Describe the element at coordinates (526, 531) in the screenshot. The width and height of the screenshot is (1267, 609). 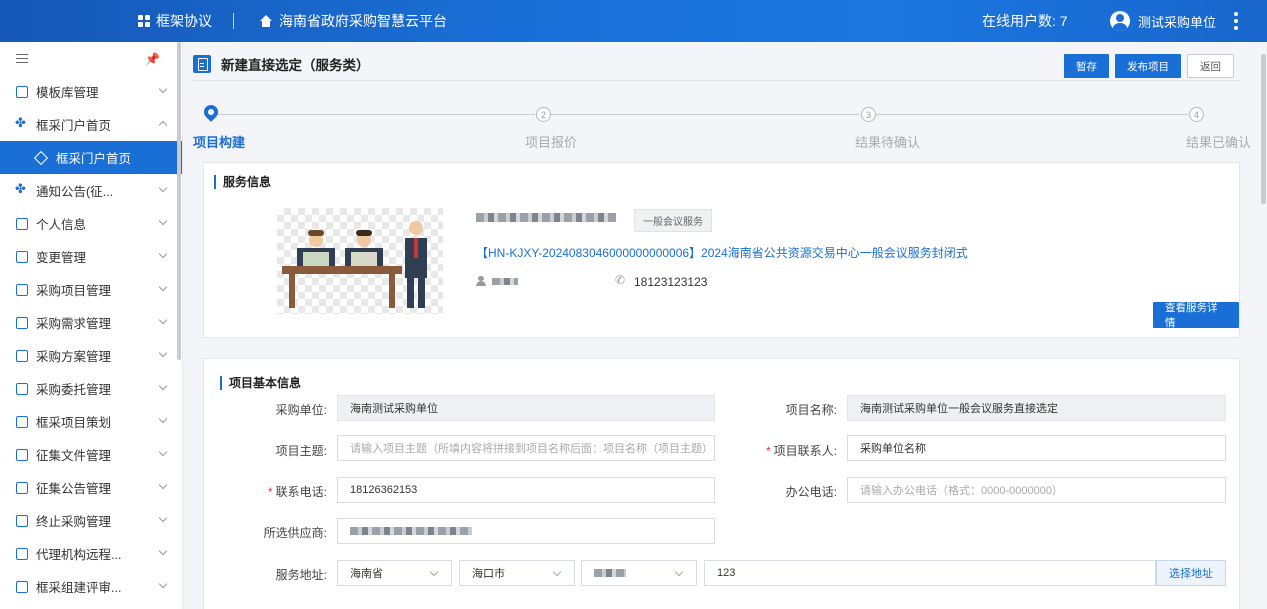
I see `selected-supplier-field` at that location.